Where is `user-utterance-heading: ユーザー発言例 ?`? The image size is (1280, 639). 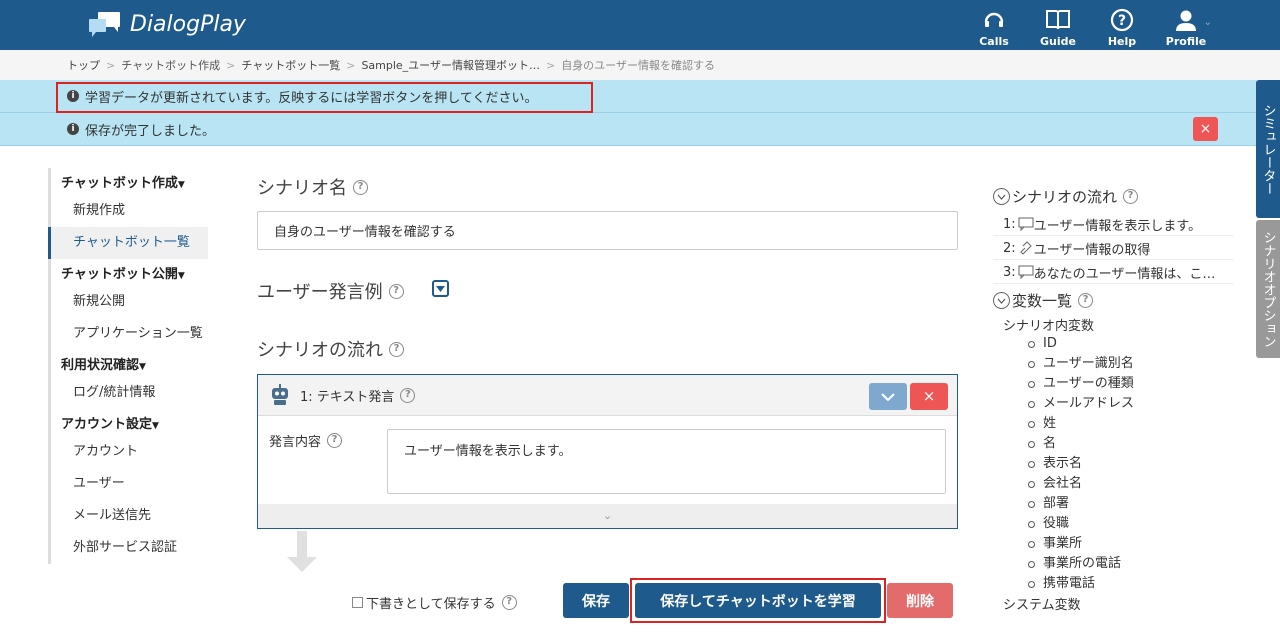
user-utterance-heading: ユーザー発言例 ? is located at coordinates (330, 291).